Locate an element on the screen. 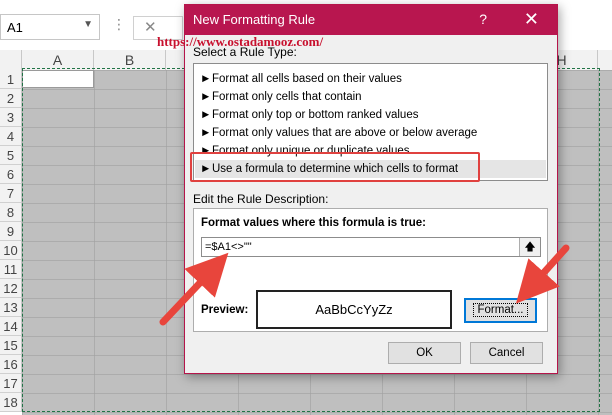 The width and height of the screenshot is (612, 415). dialog-titlebar: New Formatting Rule ? ✕ is located at coordinates (371, 20).